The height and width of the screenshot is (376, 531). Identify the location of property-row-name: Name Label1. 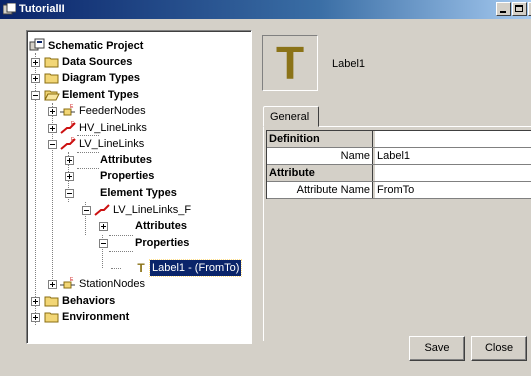
(399, 156).